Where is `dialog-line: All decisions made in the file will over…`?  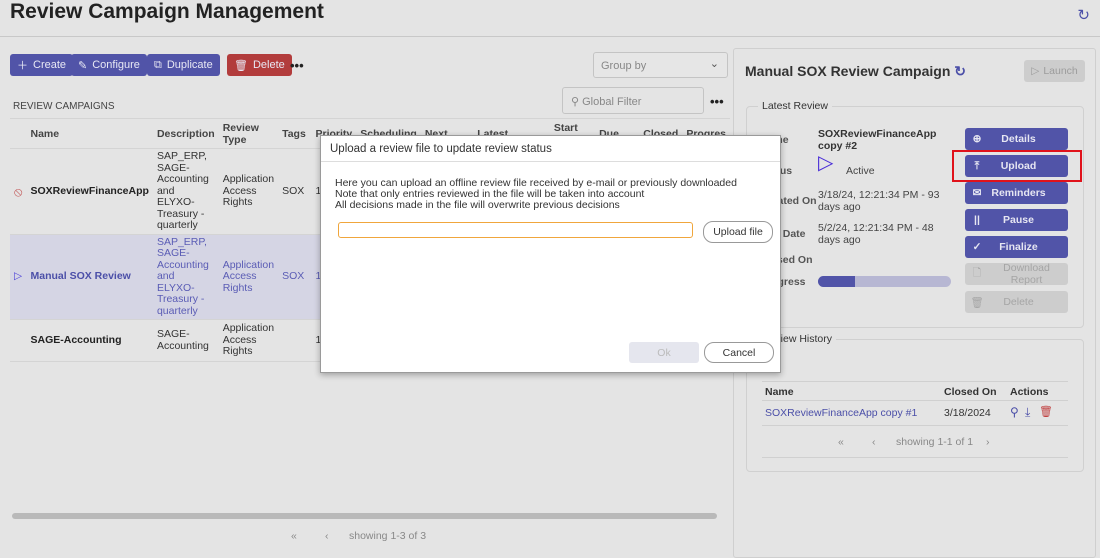
dialog-line: All decisions made in the file will over… is located at coordinates (477, 205).